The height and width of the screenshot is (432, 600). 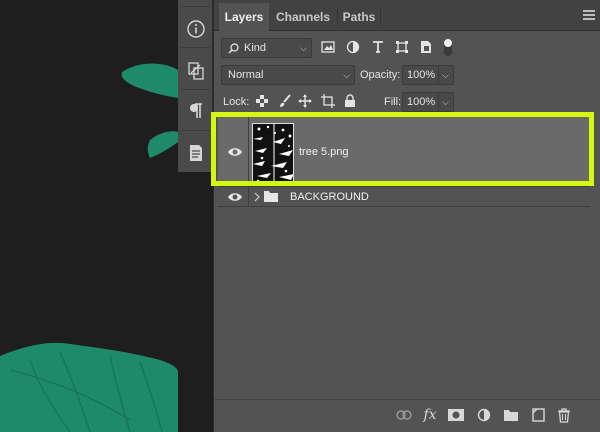 I want to click on tab-layers: Layers, so click(x=244, y=17).